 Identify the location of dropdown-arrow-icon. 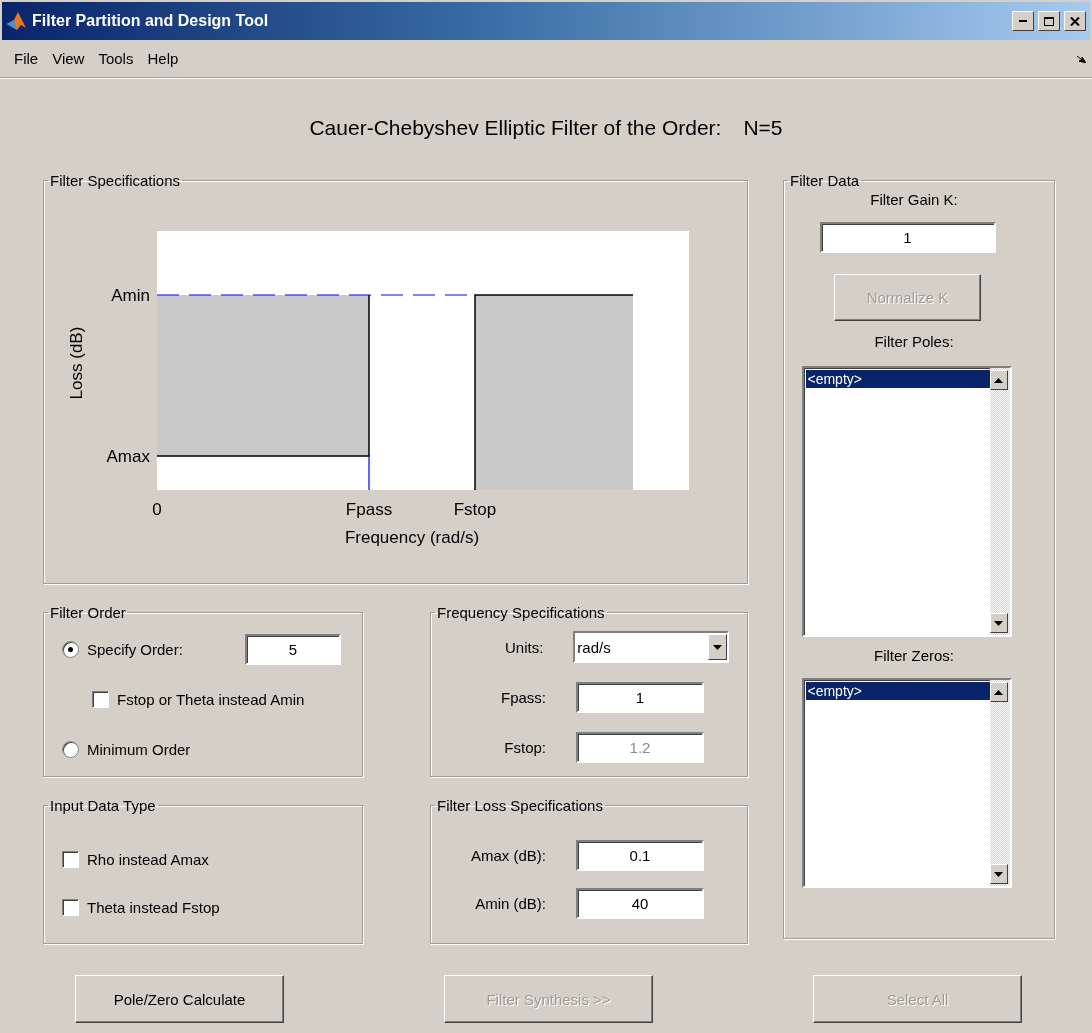
(717, 647).